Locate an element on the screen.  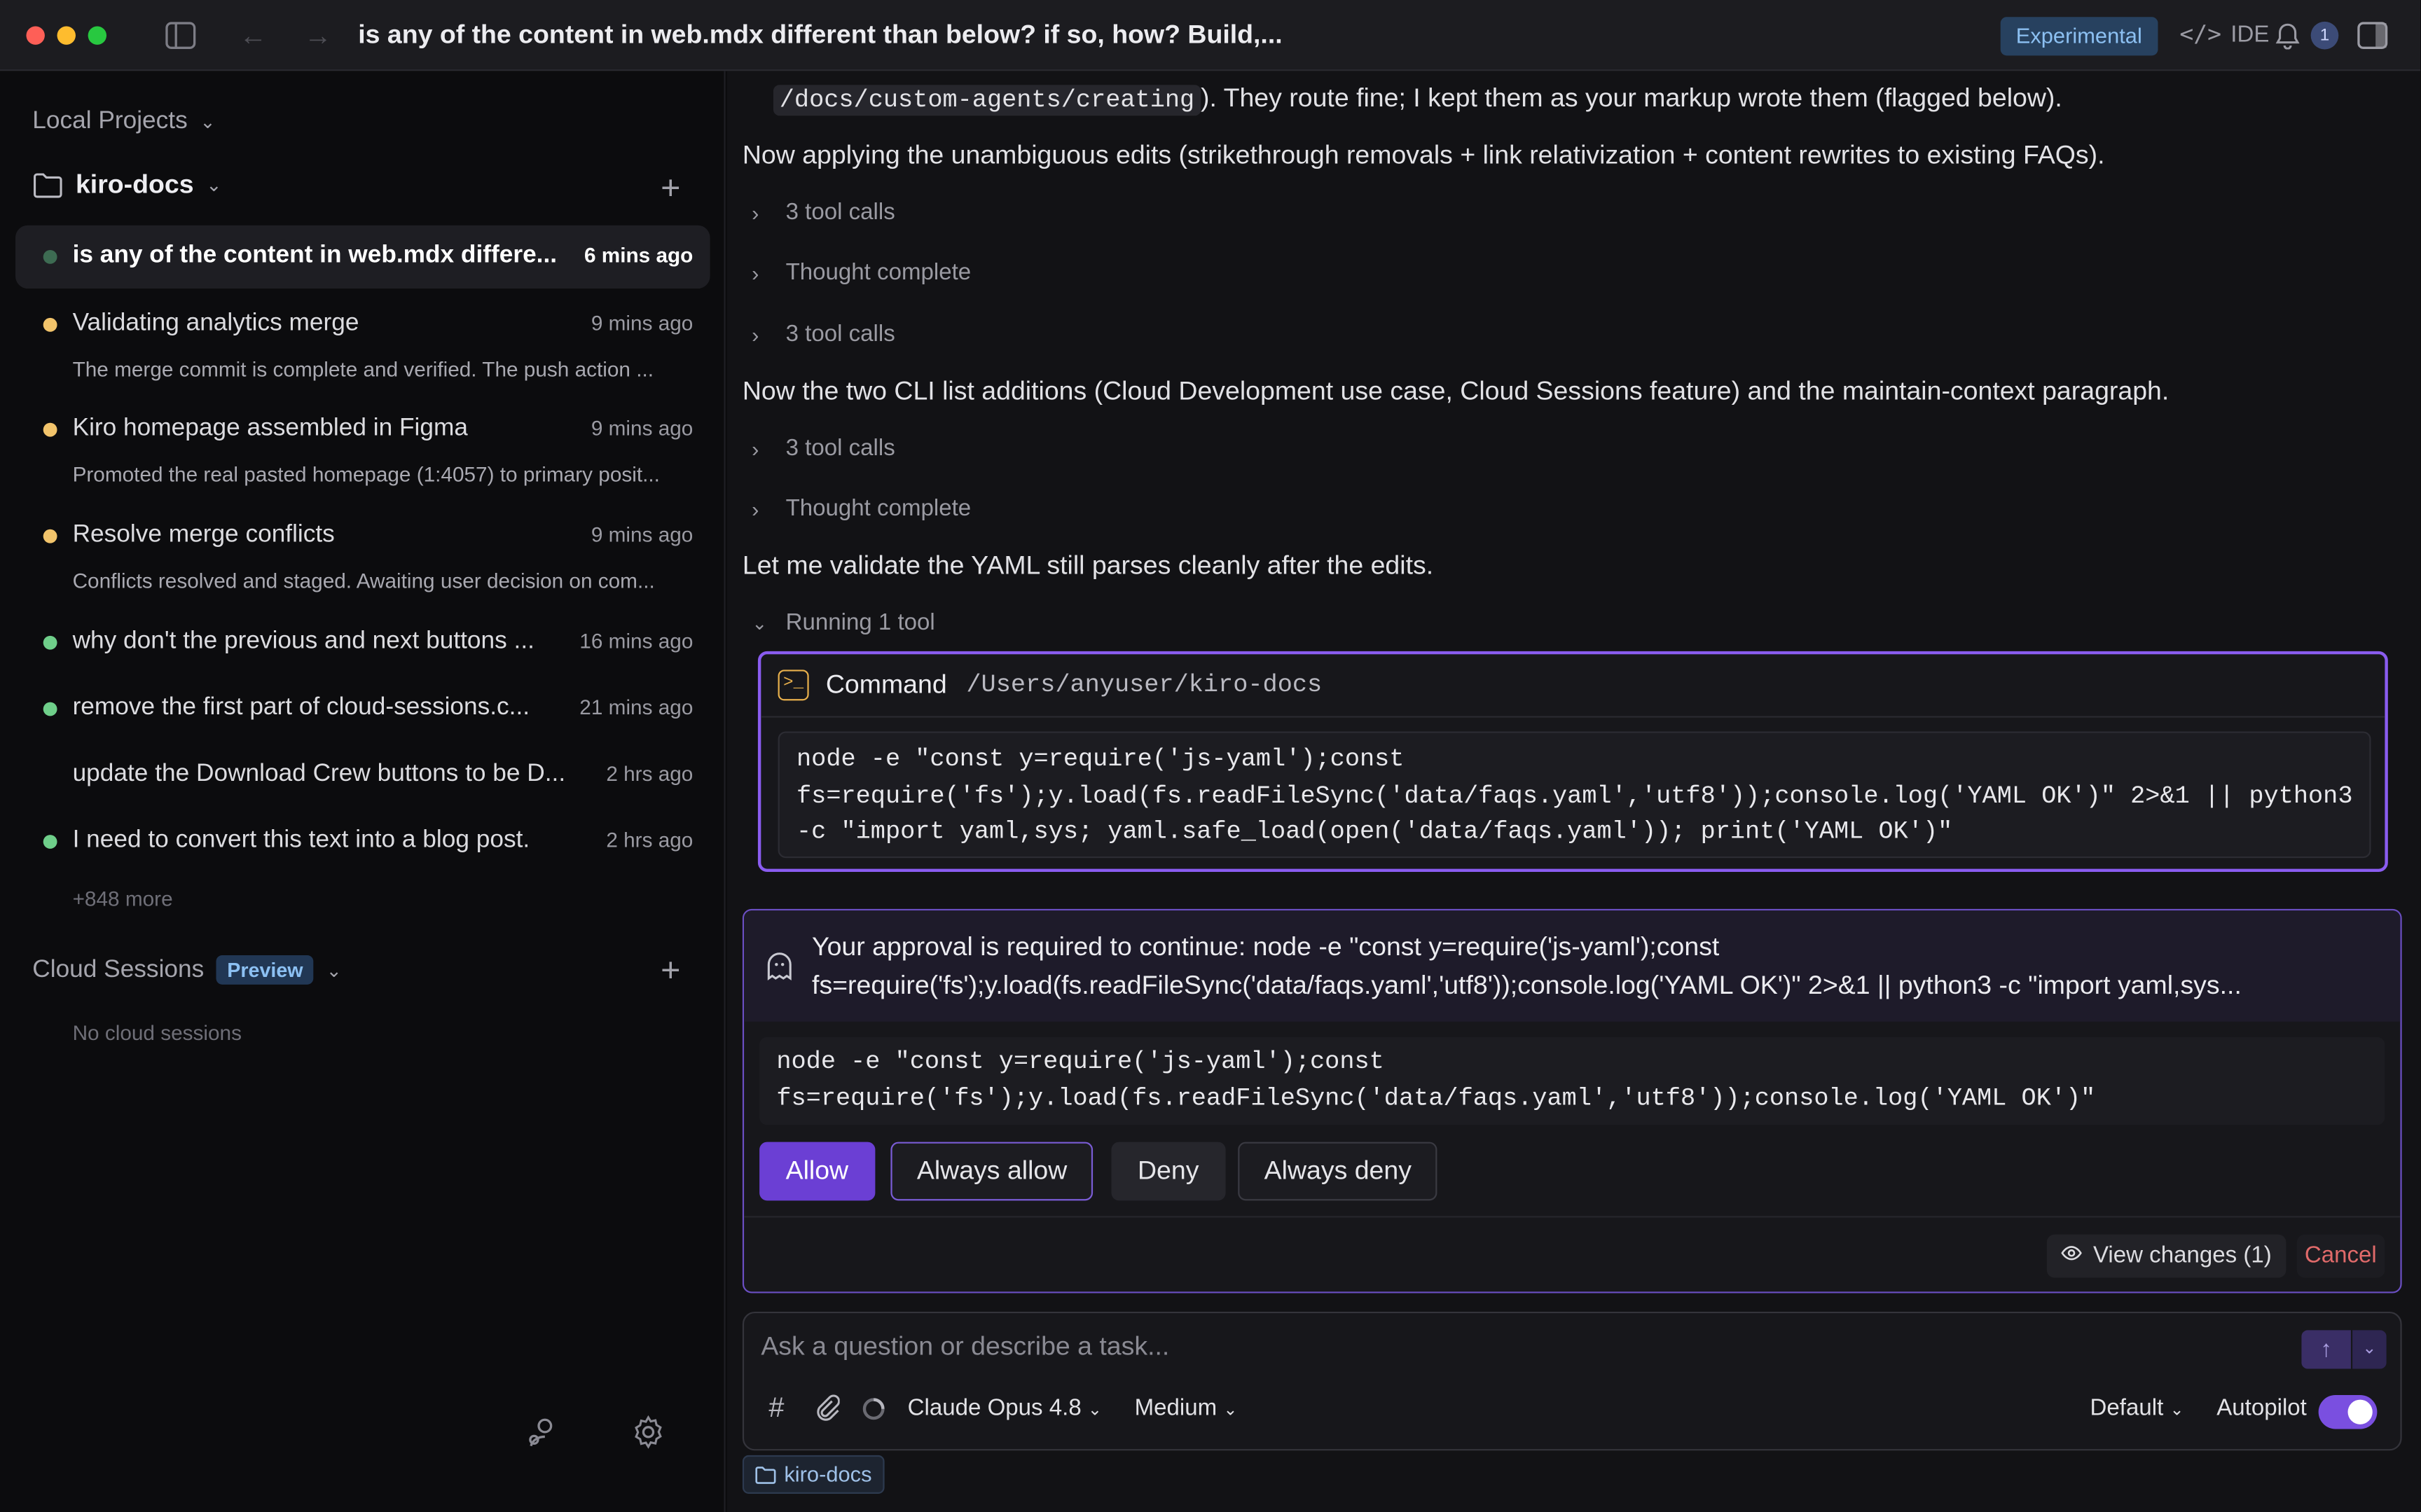
project-selector: kiro-docs ⌄ is located at coordinates (126, 184).